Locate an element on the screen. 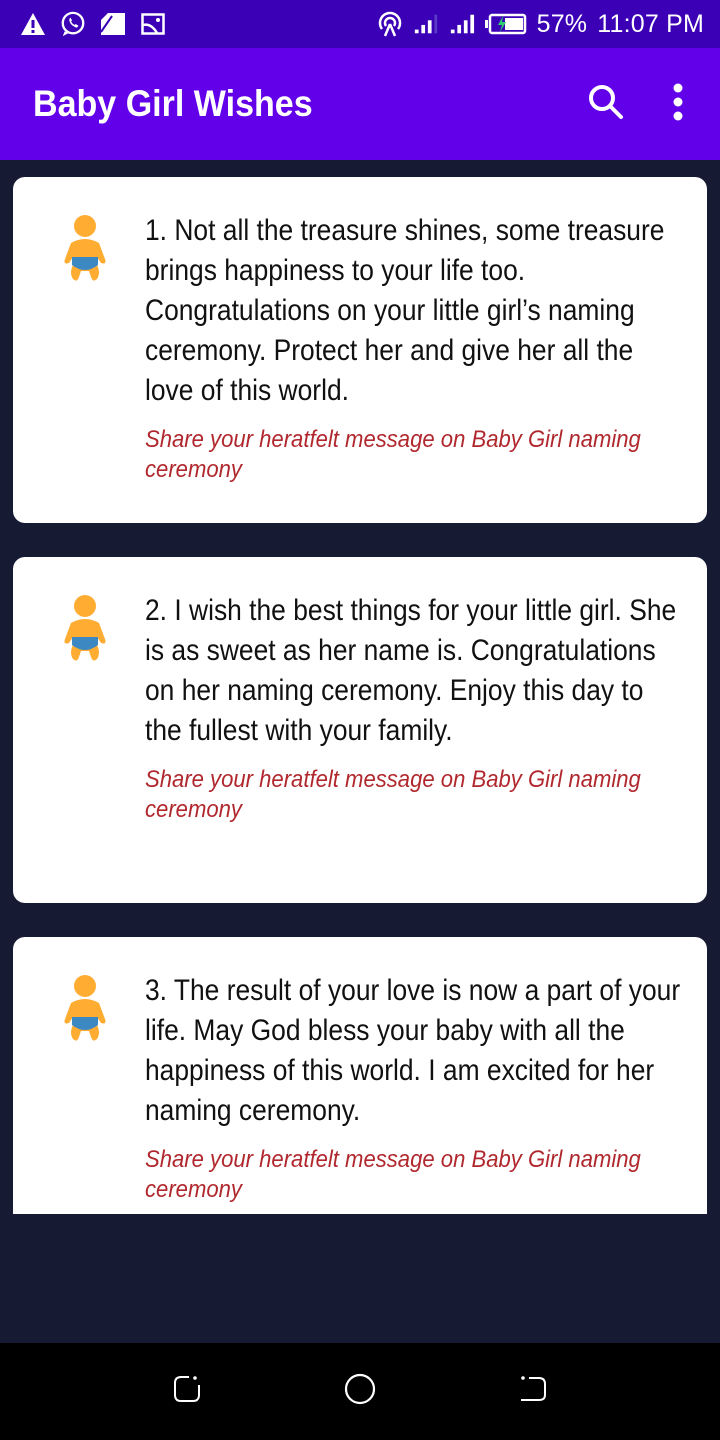  search-icon is located at coordinates (606, 104).